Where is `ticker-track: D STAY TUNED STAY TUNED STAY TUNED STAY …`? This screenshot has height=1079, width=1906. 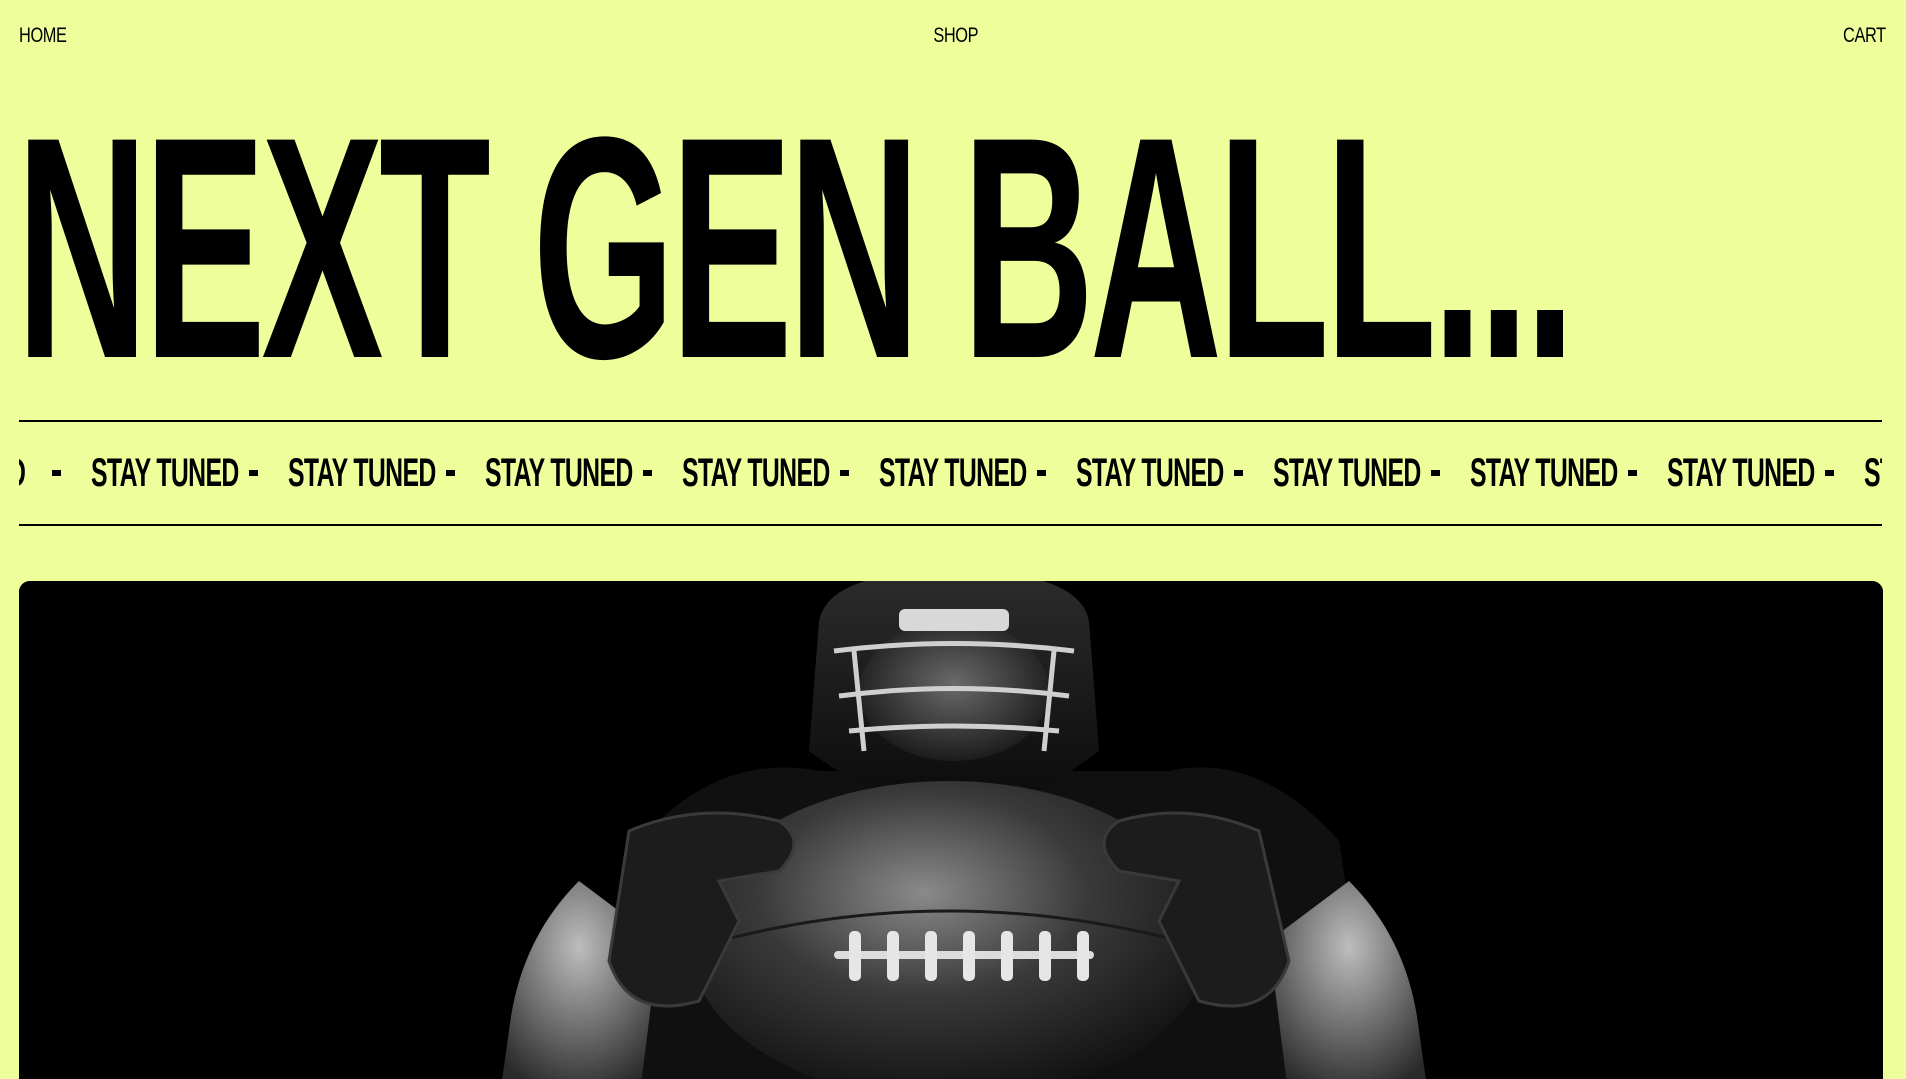
ticker-track: D STAY TUNED STAY TUNED STAY TUNED STAY … is located at coordinates (950, 473).